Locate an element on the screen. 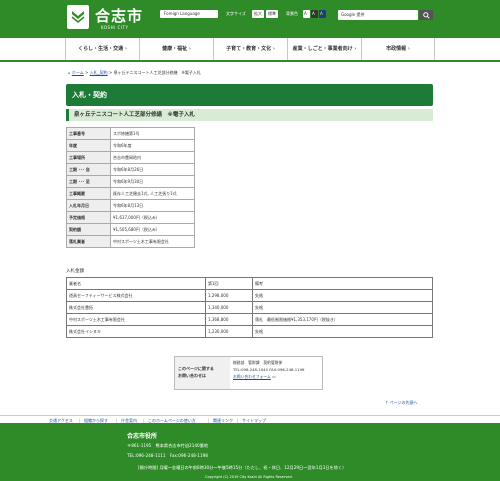  breadcrumb: ⌂ ホーム > 入札_契約 > 泉ヶ丘テニスコート人工芝部分修繕 ※電子入札 is located at coordinates (134, 73).